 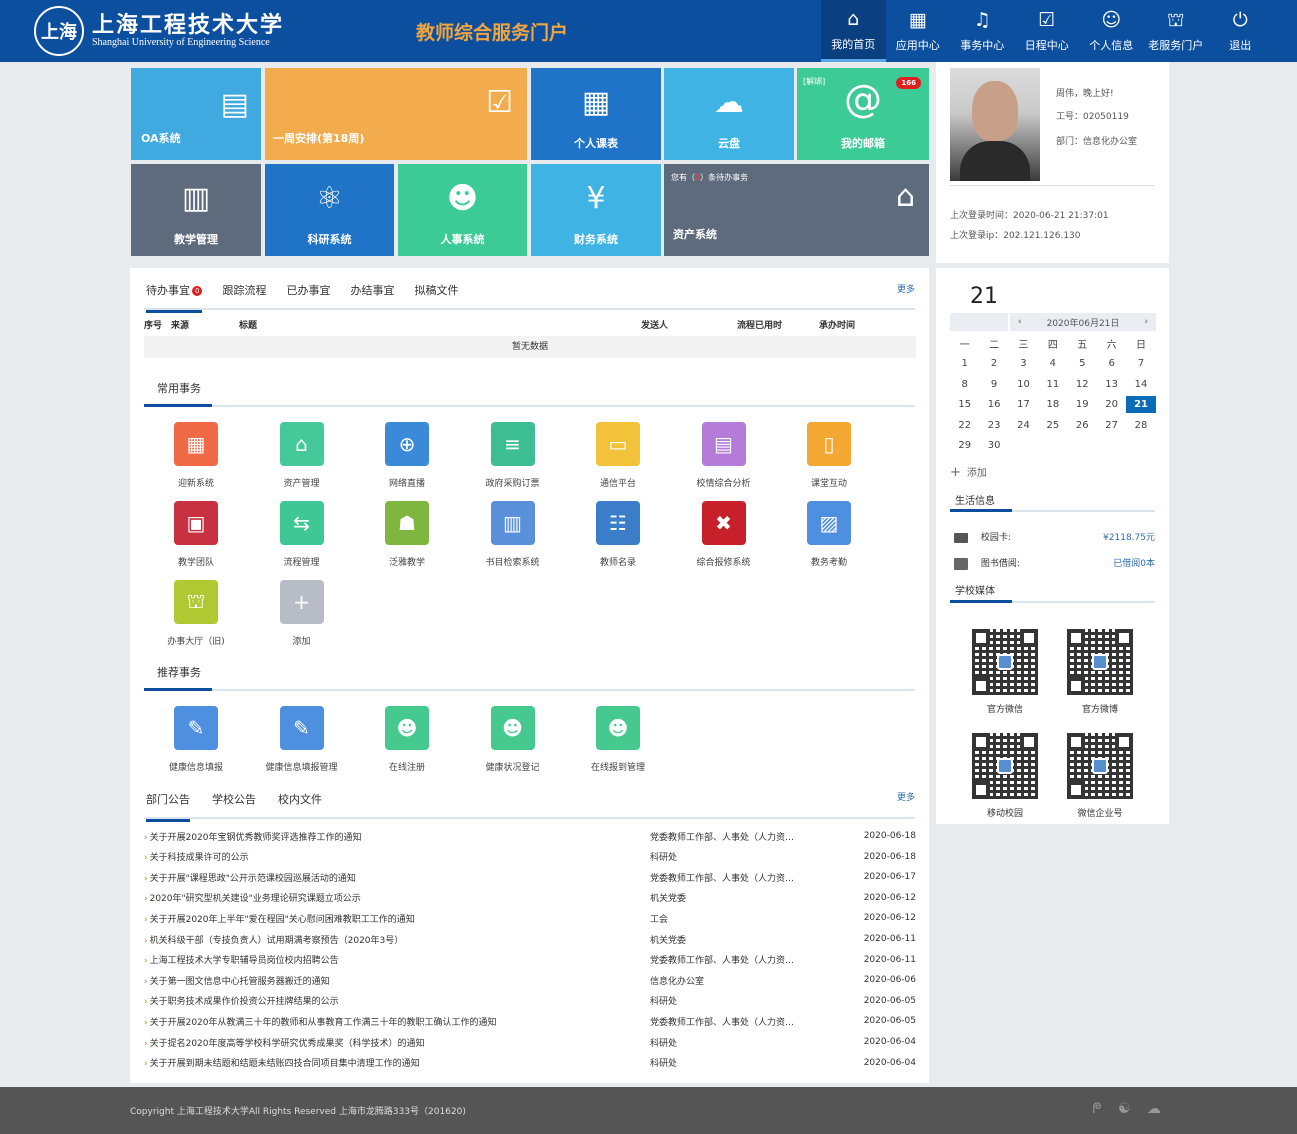 I want to click on calendar-day-cell: 29, so click(x=964, y=445).